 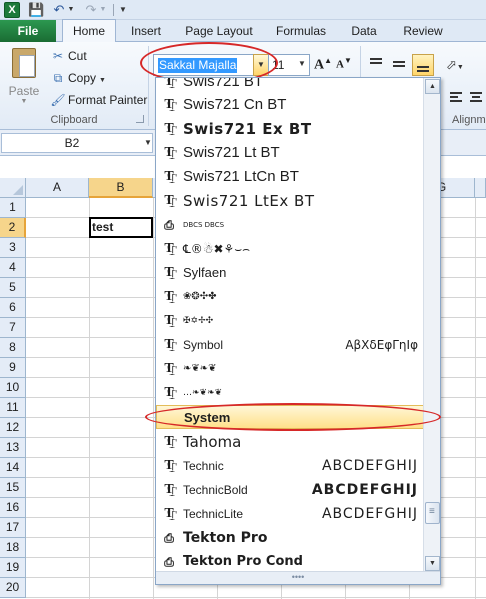 I want to click on resize-grip: ••••, so click(x=298, y=577).